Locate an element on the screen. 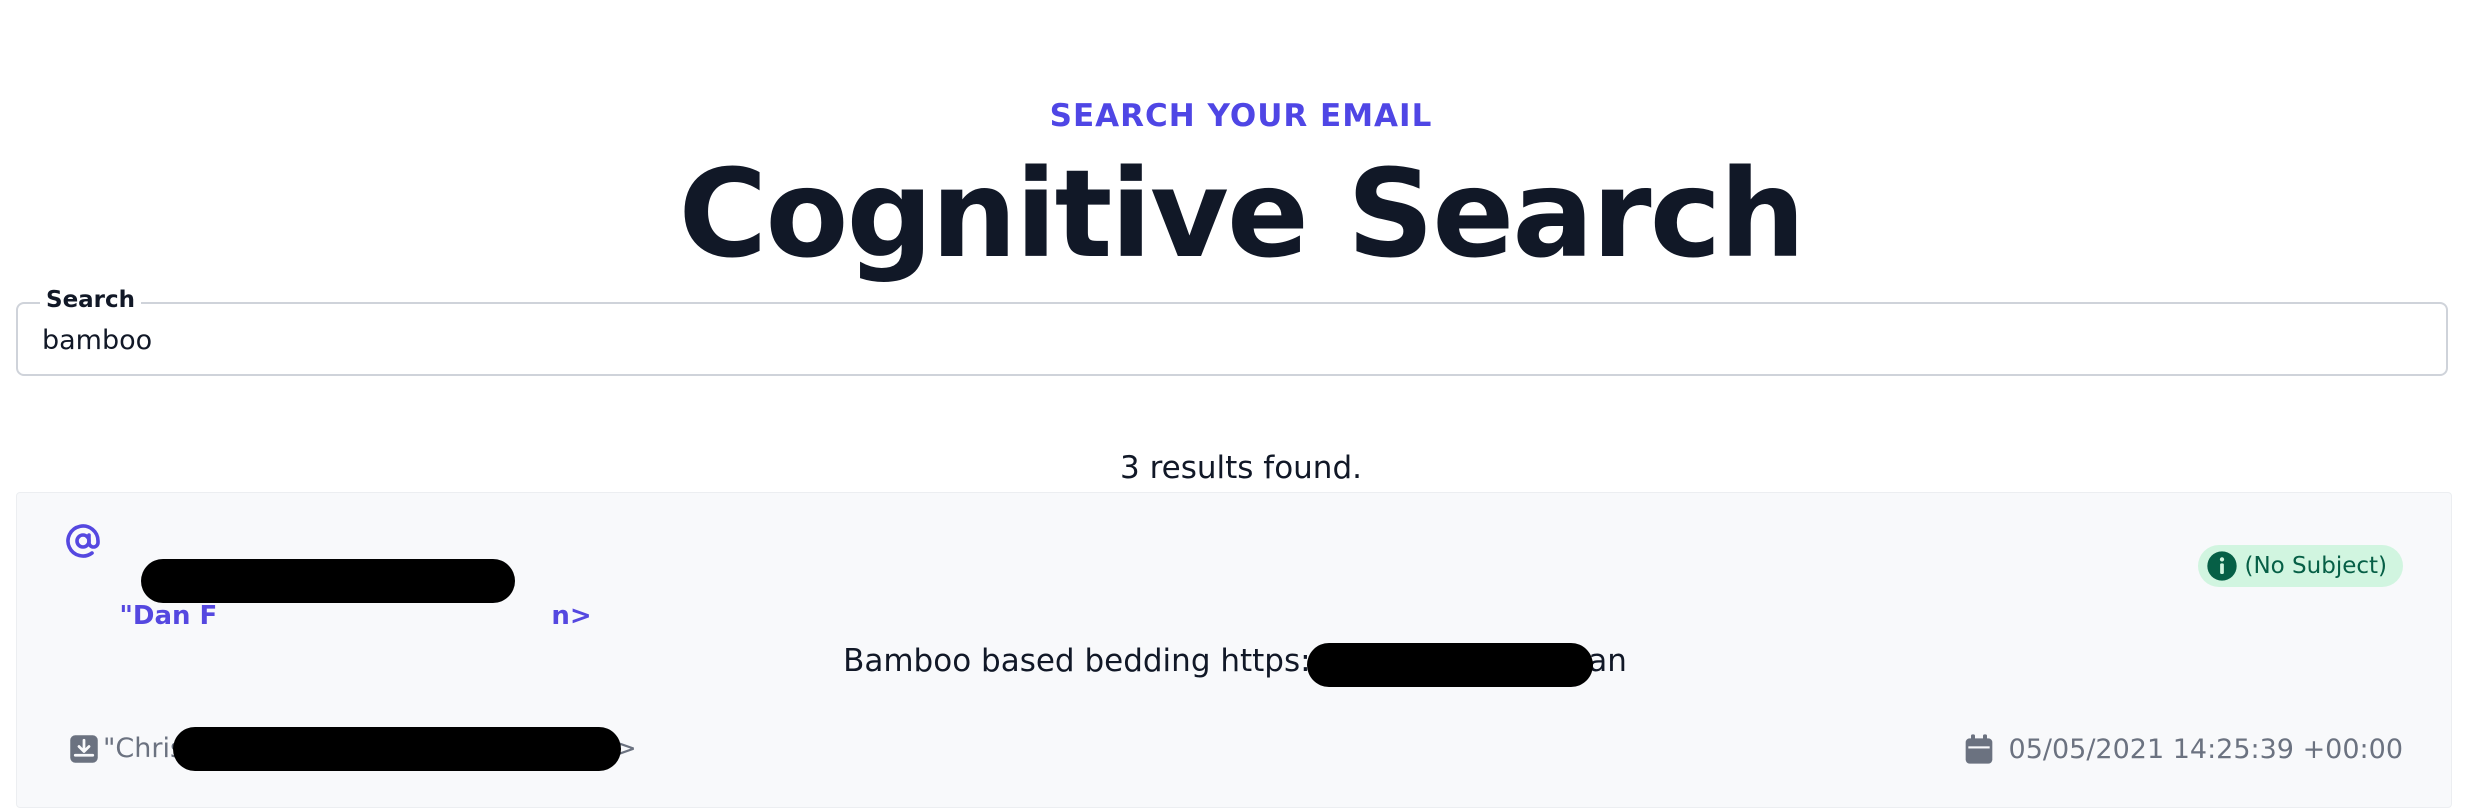 Image resolution: width=2482 pixels, height=808 pixels. inbox-download-icon is located at coordinates (84, 748).